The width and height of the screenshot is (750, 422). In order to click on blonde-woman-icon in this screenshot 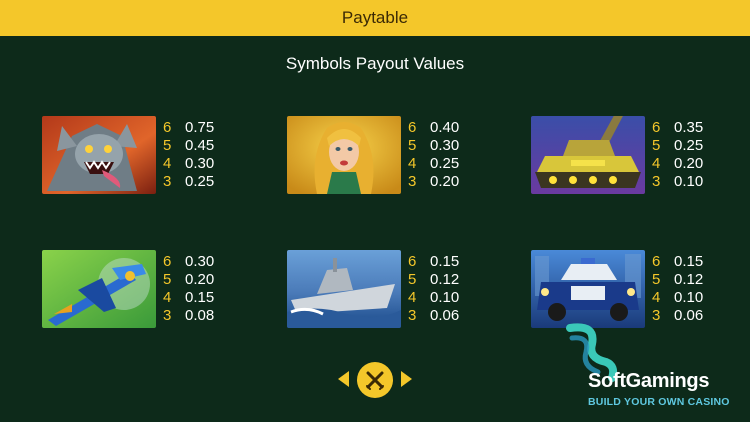, I will do `click(344, 155)`.